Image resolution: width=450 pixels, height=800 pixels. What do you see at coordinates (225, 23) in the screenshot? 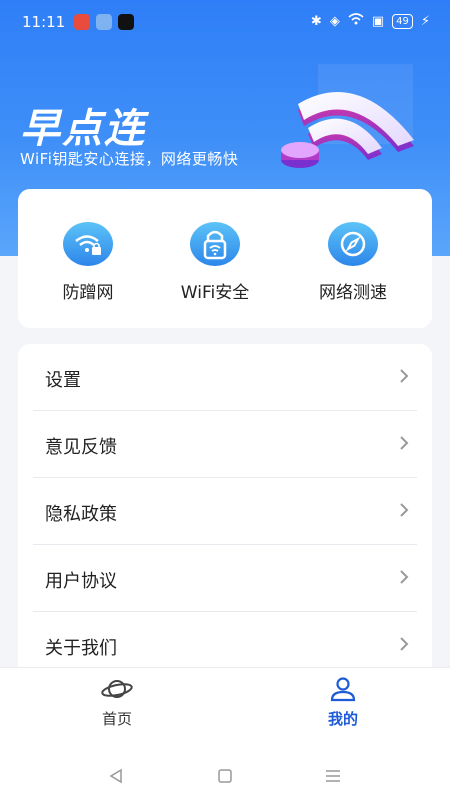
I see `status-bar: 11:11 ✱ ◈ ▣ 49 ⚡` at bounding box center [225, 23].